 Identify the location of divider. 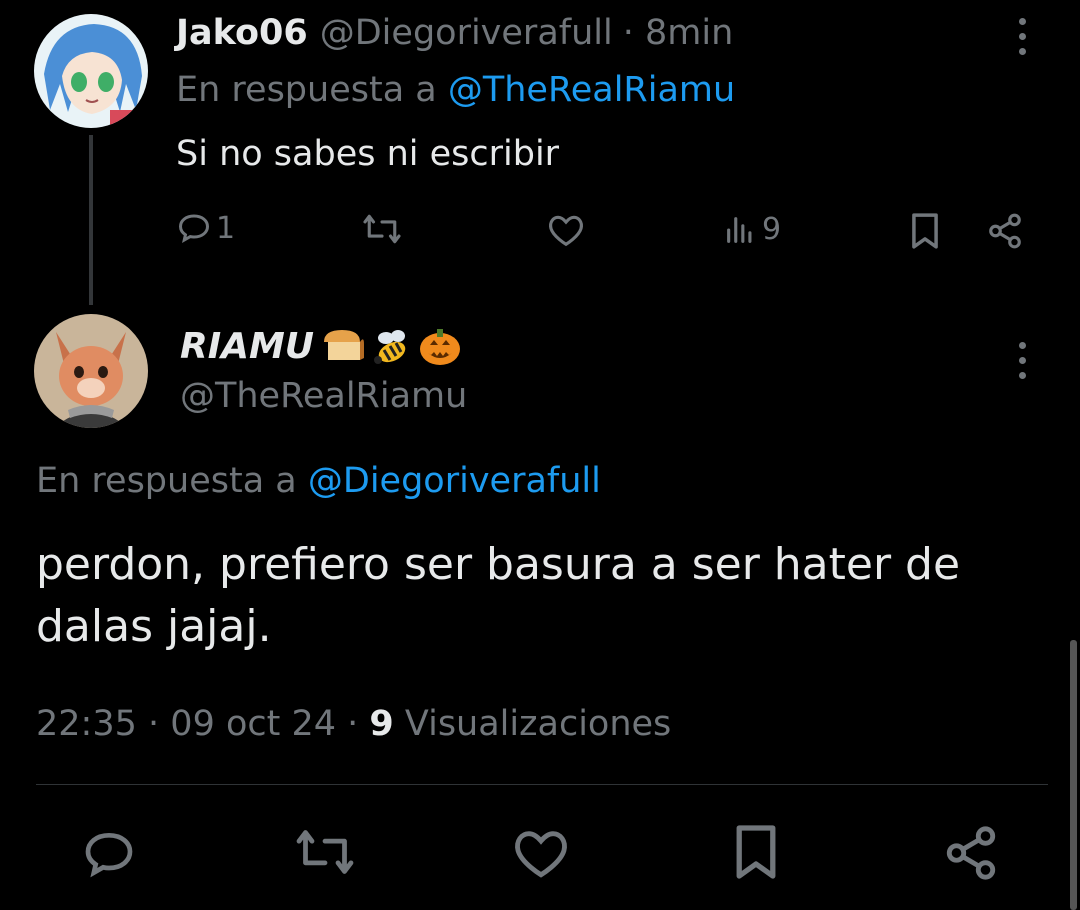
(542, 784).